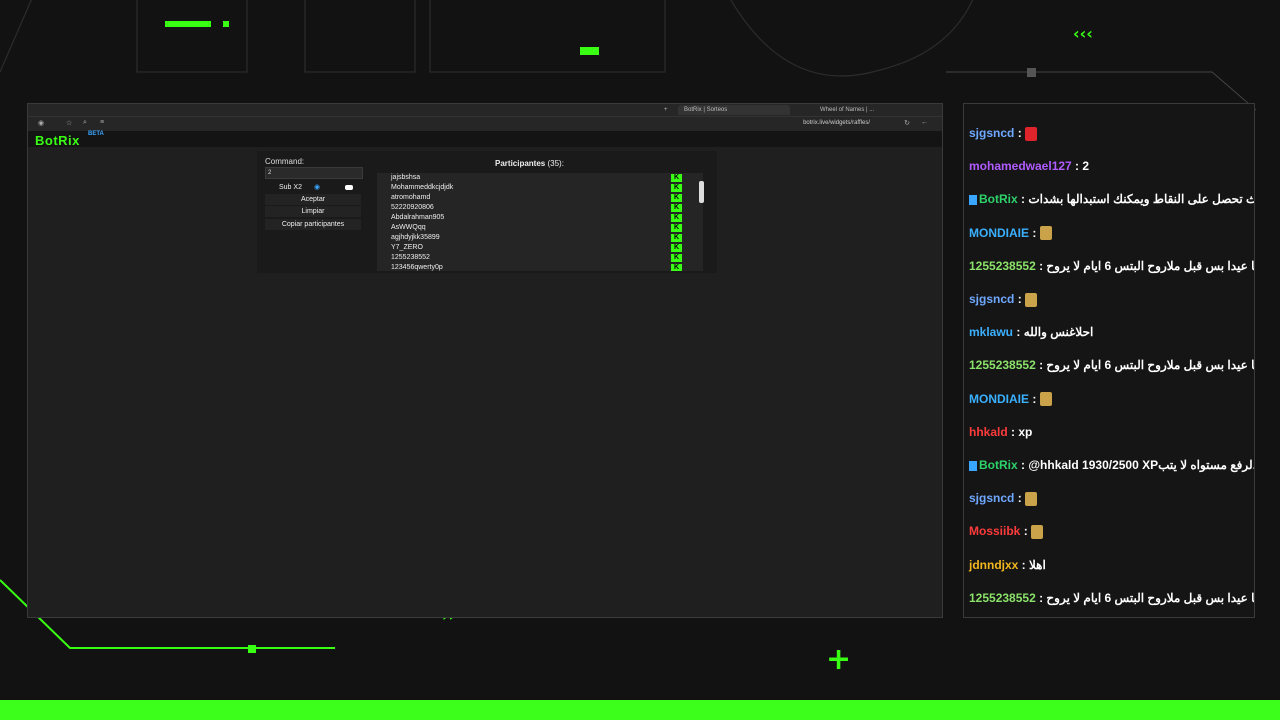 The height and width of the screenshot is (720, 1280). I want to click on participant-row: Y7_ZERO K, so click(540, 248).